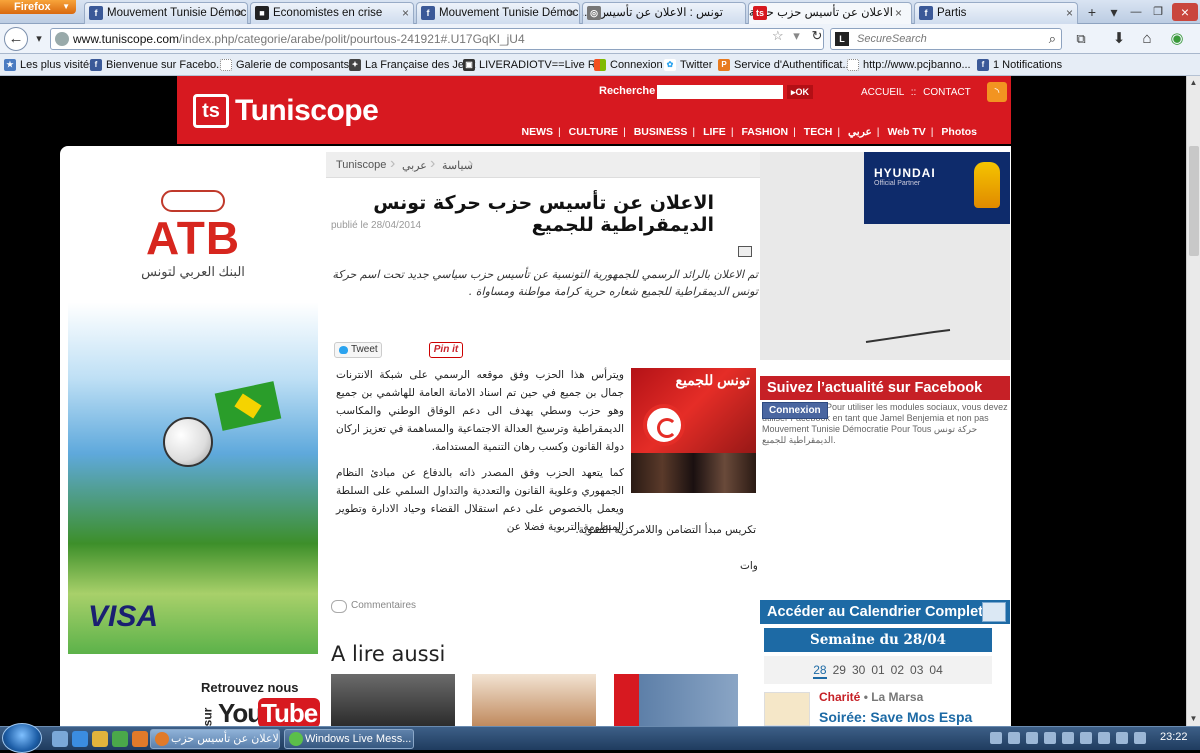 This screenshot has height=753, width=1200. Describe the element at coordinates (1194, 201) in the screenshot. I see `scrollbar-thumb` at that location.